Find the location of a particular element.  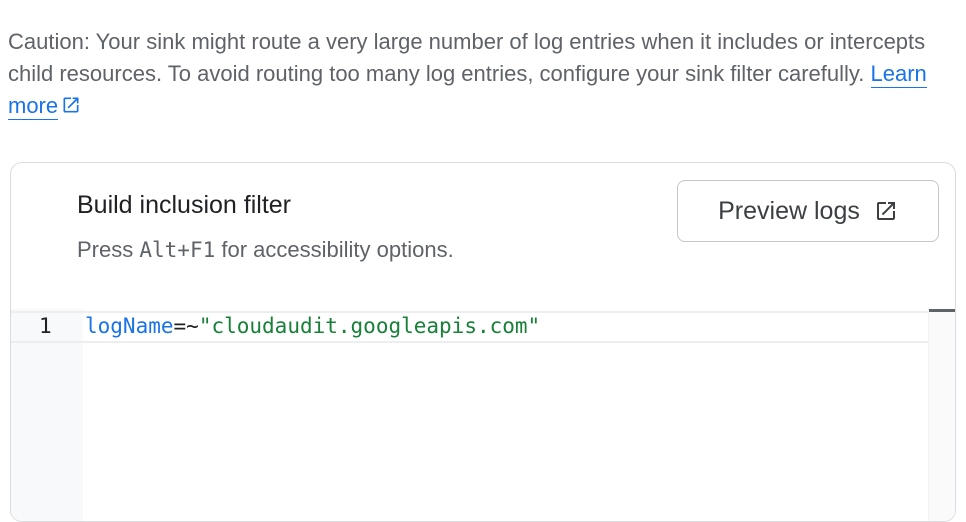

preview-logs-button: Preview logs is located at coordinates (808, 211).